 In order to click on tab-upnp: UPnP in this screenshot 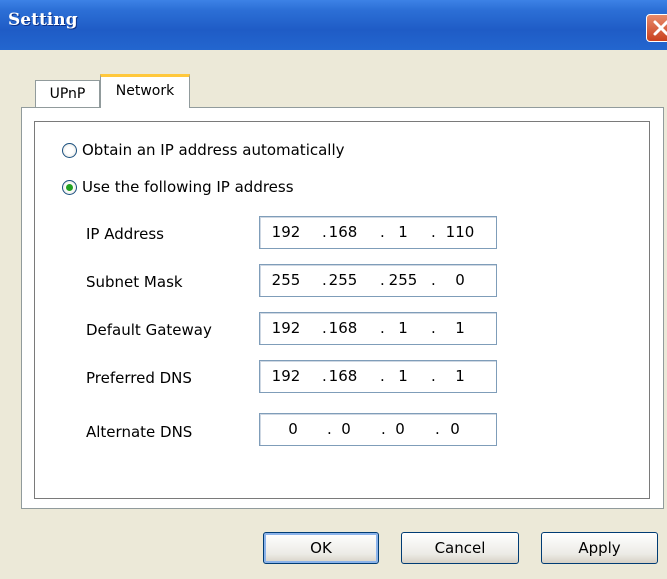, I will do `click(67, 93)`.